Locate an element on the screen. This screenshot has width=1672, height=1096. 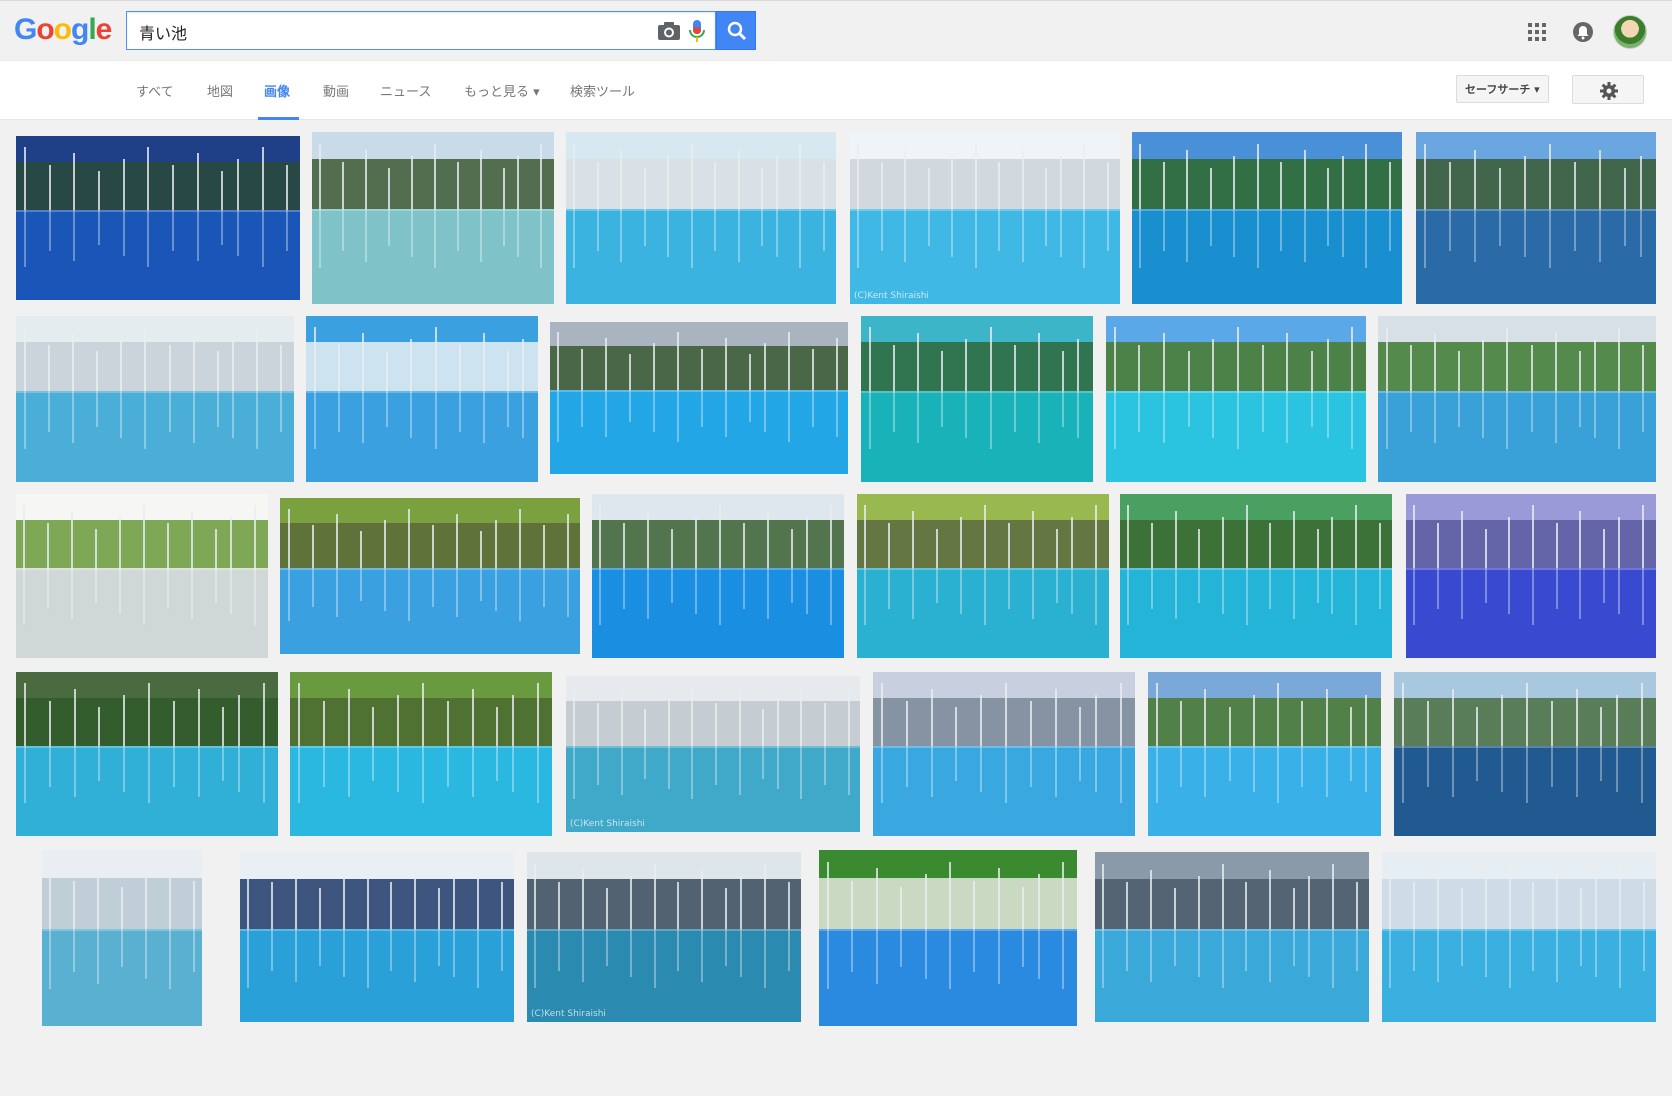
tab-maps: 地図 is located at coordinates (220, 90).